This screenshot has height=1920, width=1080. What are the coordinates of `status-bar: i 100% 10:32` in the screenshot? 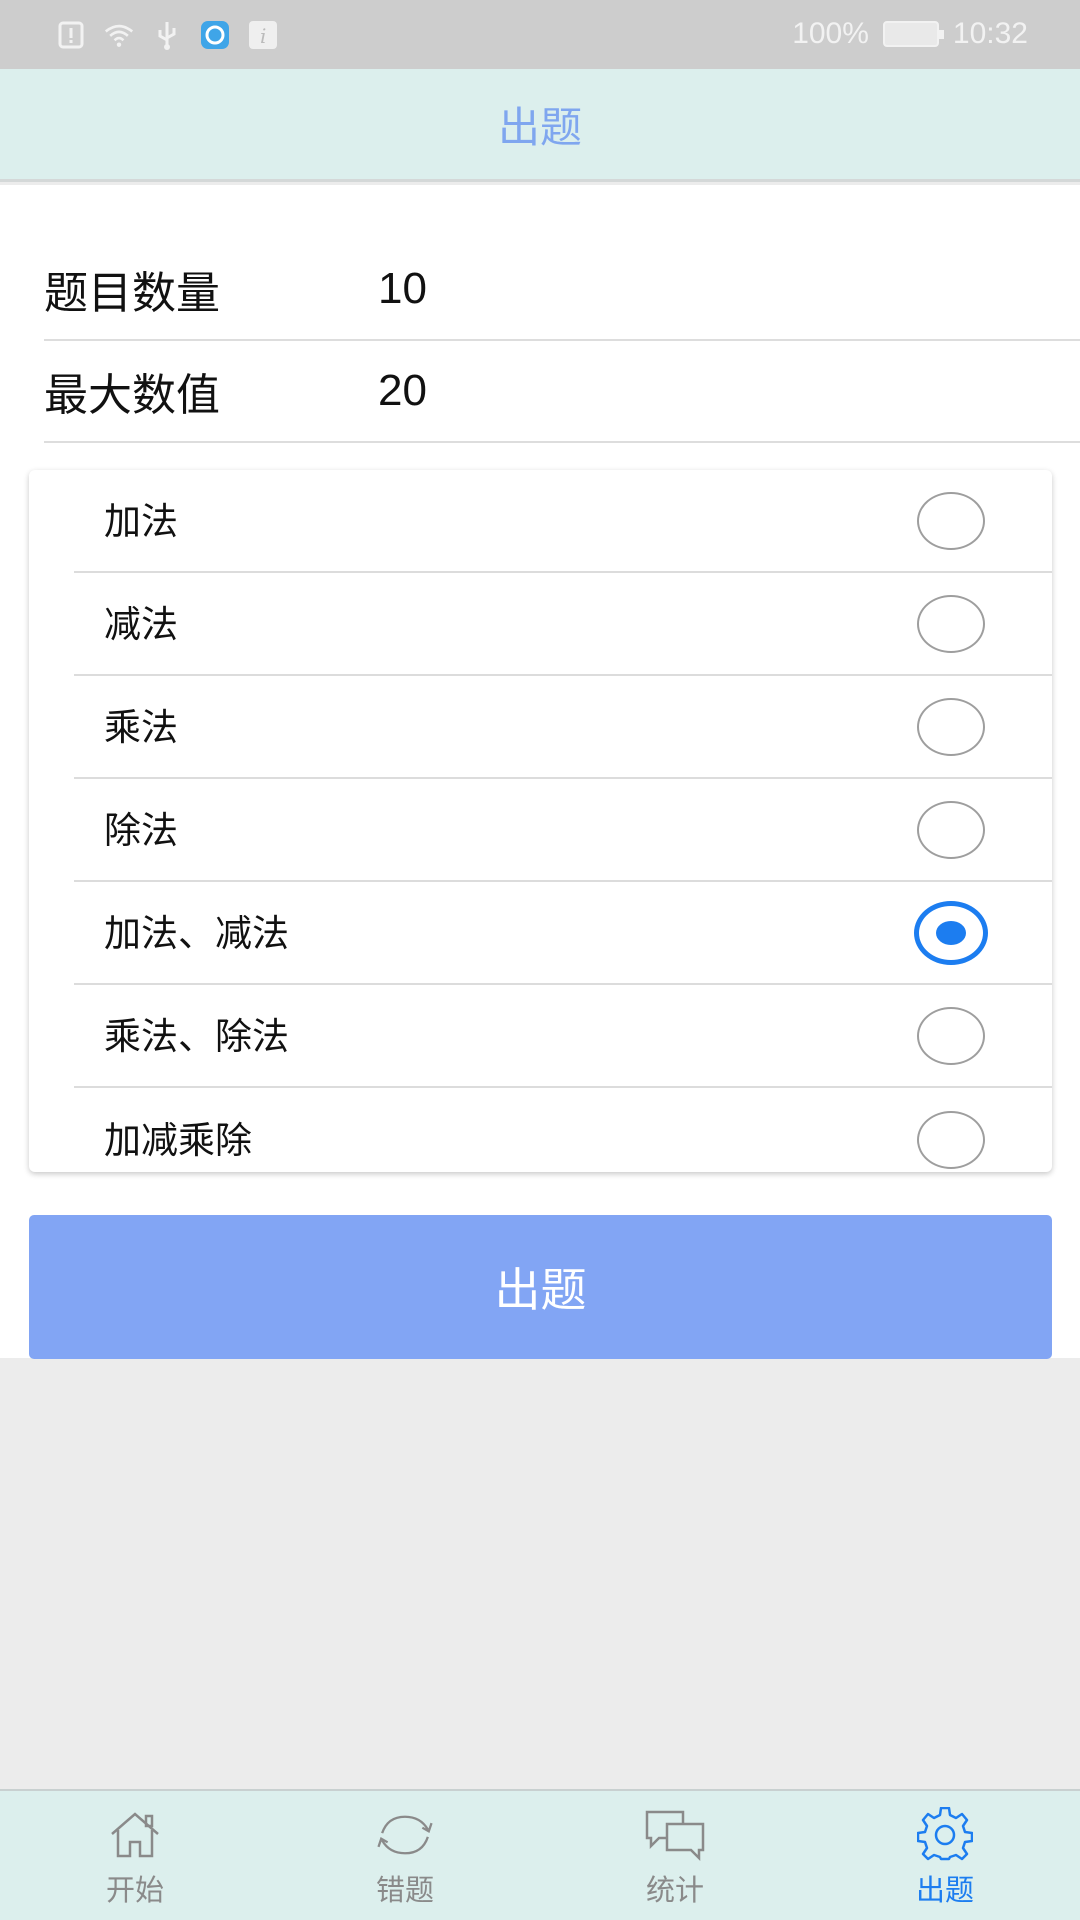 It's located at (540, 34).